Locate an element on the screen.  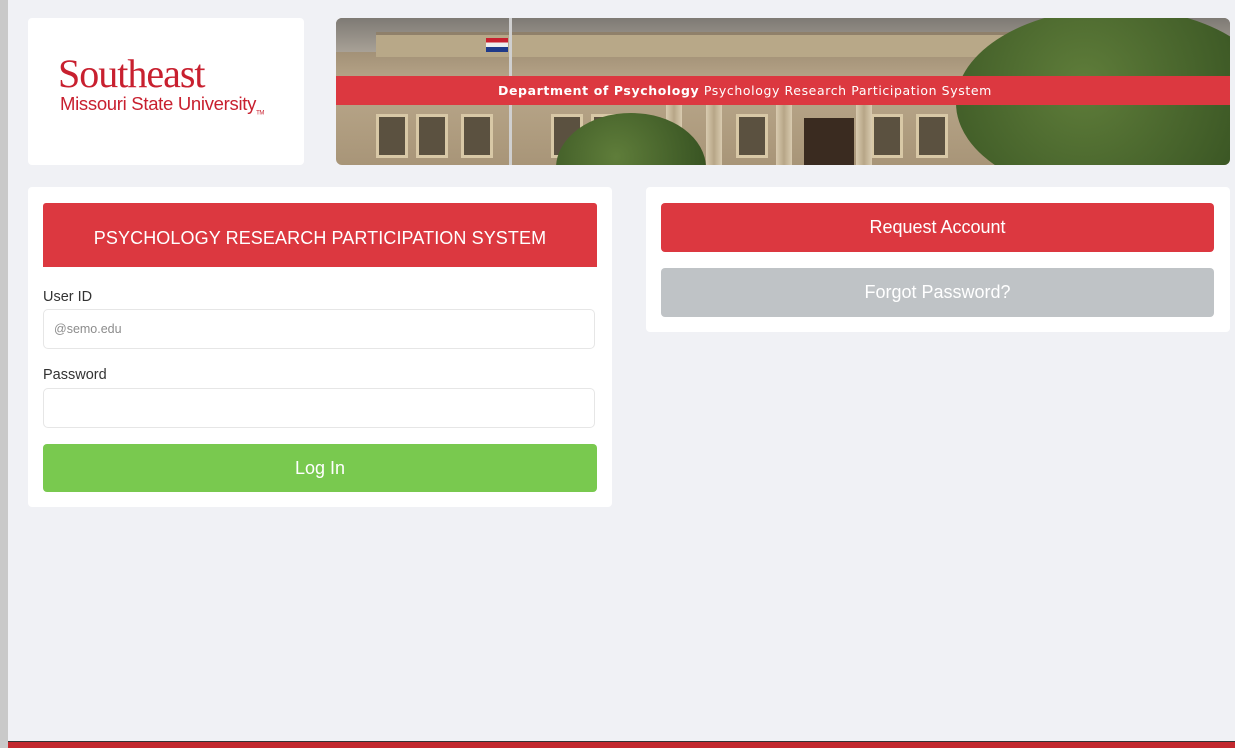
left-border is located at coordinates (4, 374).